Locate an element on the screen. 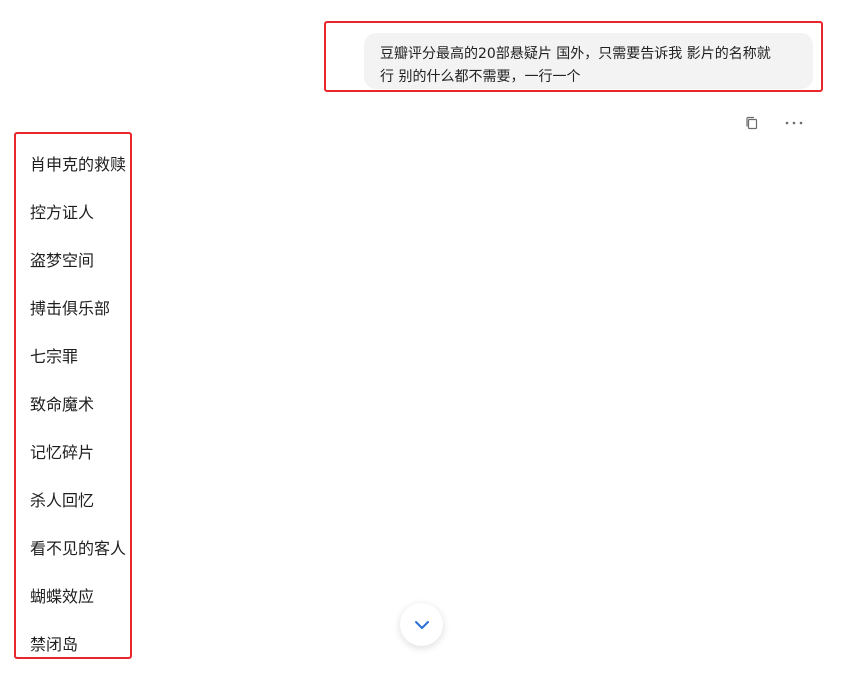 The height and width of the screenshot is (681, 847). copy-icon is located at coordinates (752, 123).